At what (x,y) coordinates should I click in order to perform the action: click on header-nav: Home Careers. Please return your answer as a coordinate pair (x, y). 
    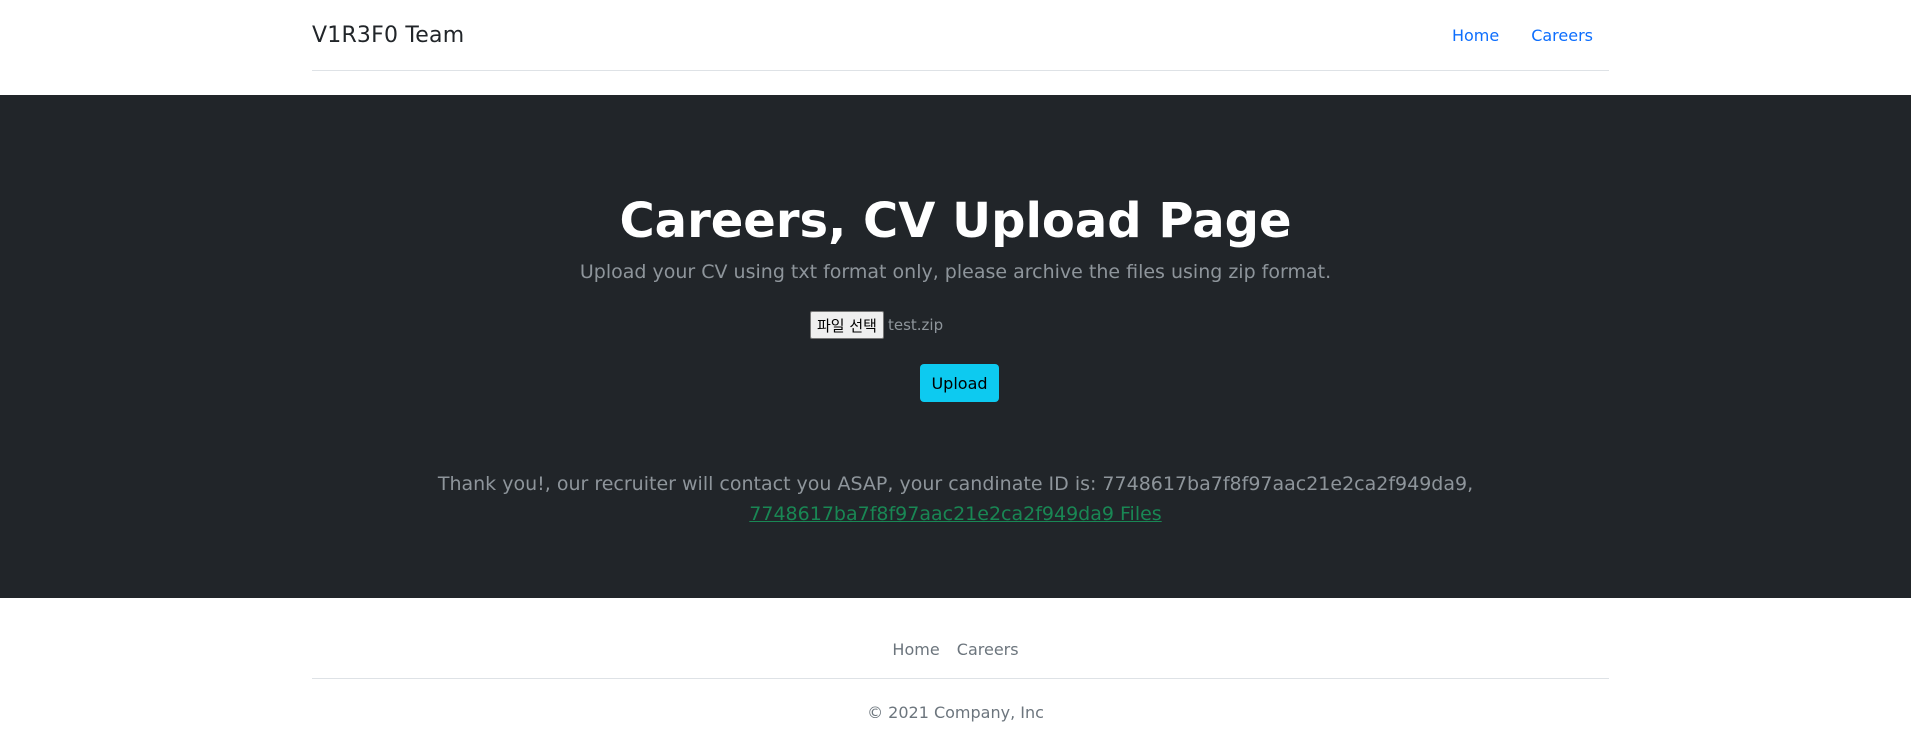
    Looking at the image, I should click on (1522, 35).